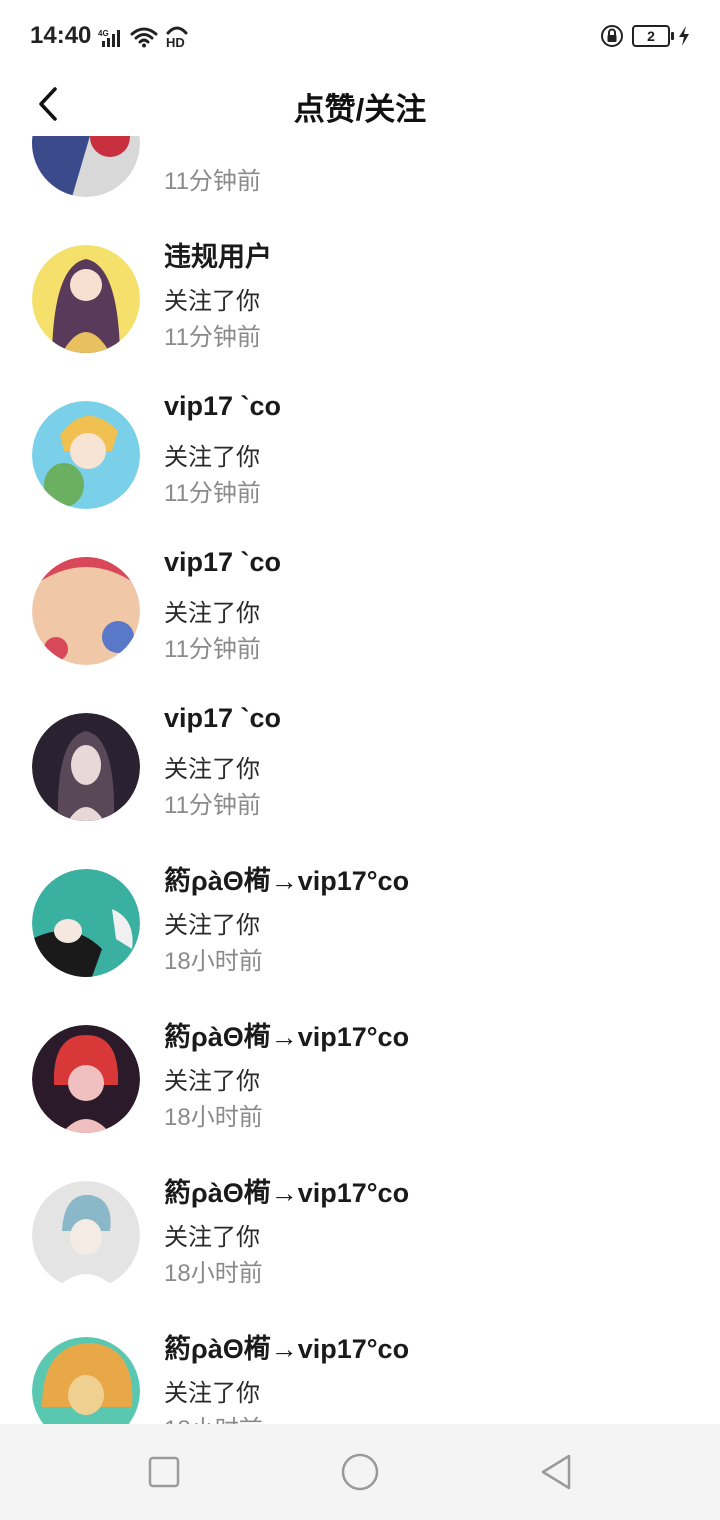 Image resolution: width=720 pixels, height=1520 pixels. I want to click on list-item: 11分钟前, so click(360, 182).